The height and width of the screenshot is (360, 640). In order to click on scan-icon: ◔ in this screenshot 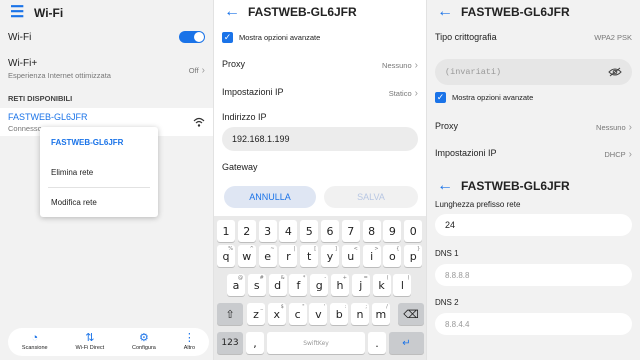, I will do `click(35, 338)`.